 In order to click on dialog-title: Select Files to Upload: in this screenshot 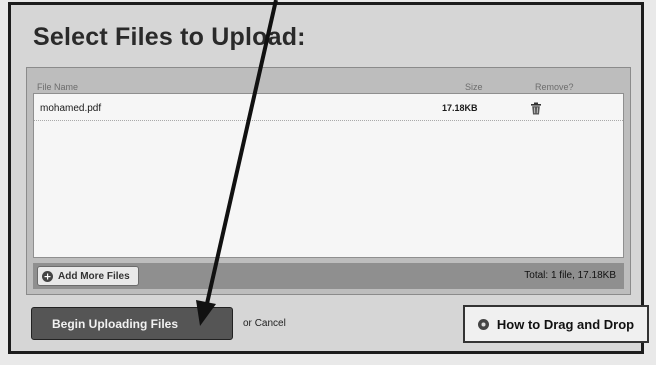, I will do `click(169, 37)`.